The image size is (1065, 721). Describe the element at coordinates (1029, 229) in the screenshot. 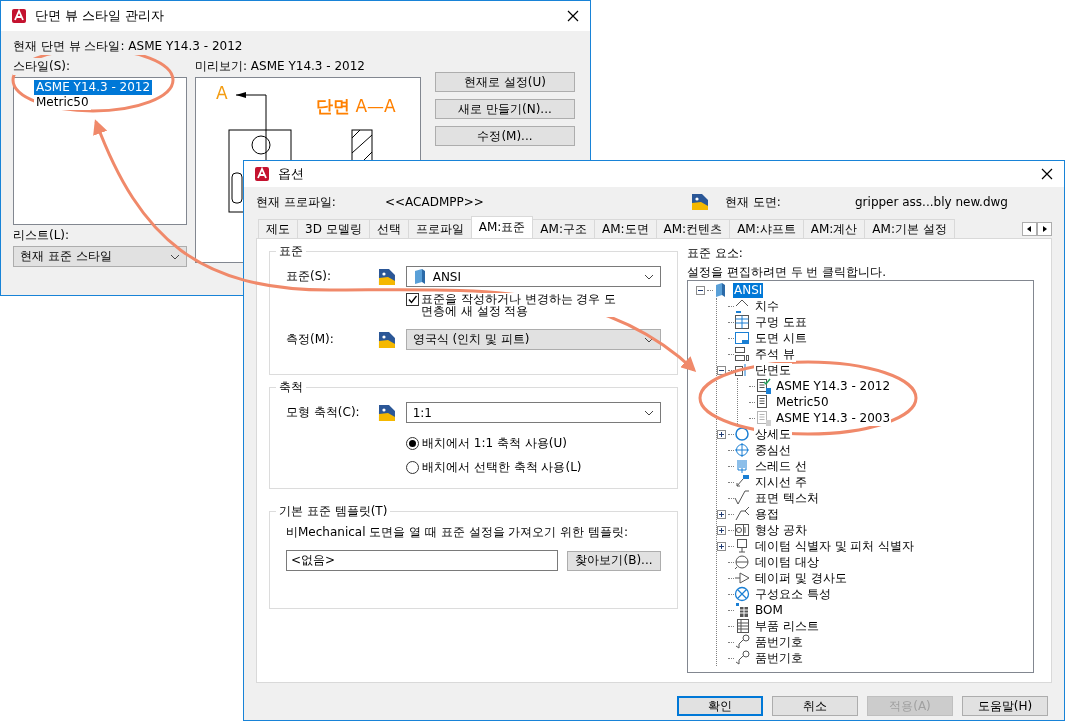

I see `scroll-left-icon` at that location.